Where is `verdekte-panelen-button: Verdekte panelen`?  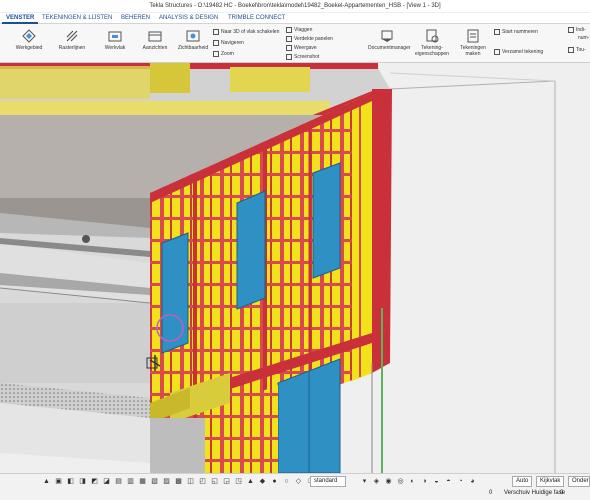
verdekte-panelen-button: Verdekte panelen is located at coordinates (309, 39).